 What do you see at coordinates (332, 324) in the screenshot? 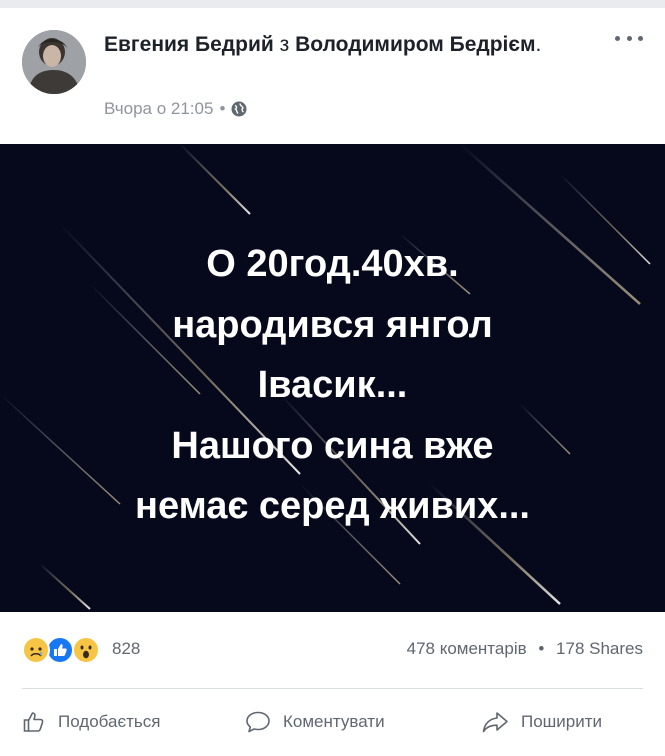
I see `image-text-line-2: народився янгол` at bounding box center [332, 324].